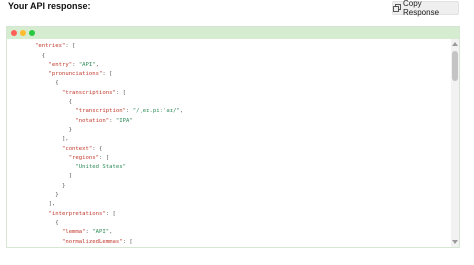 Image resolution: width=474 pixels, height=265 pixels. What do you see at coordinates (455, 242) in the screenshot?
I see `scroll-down-icon` at bounding box center [455, 242].